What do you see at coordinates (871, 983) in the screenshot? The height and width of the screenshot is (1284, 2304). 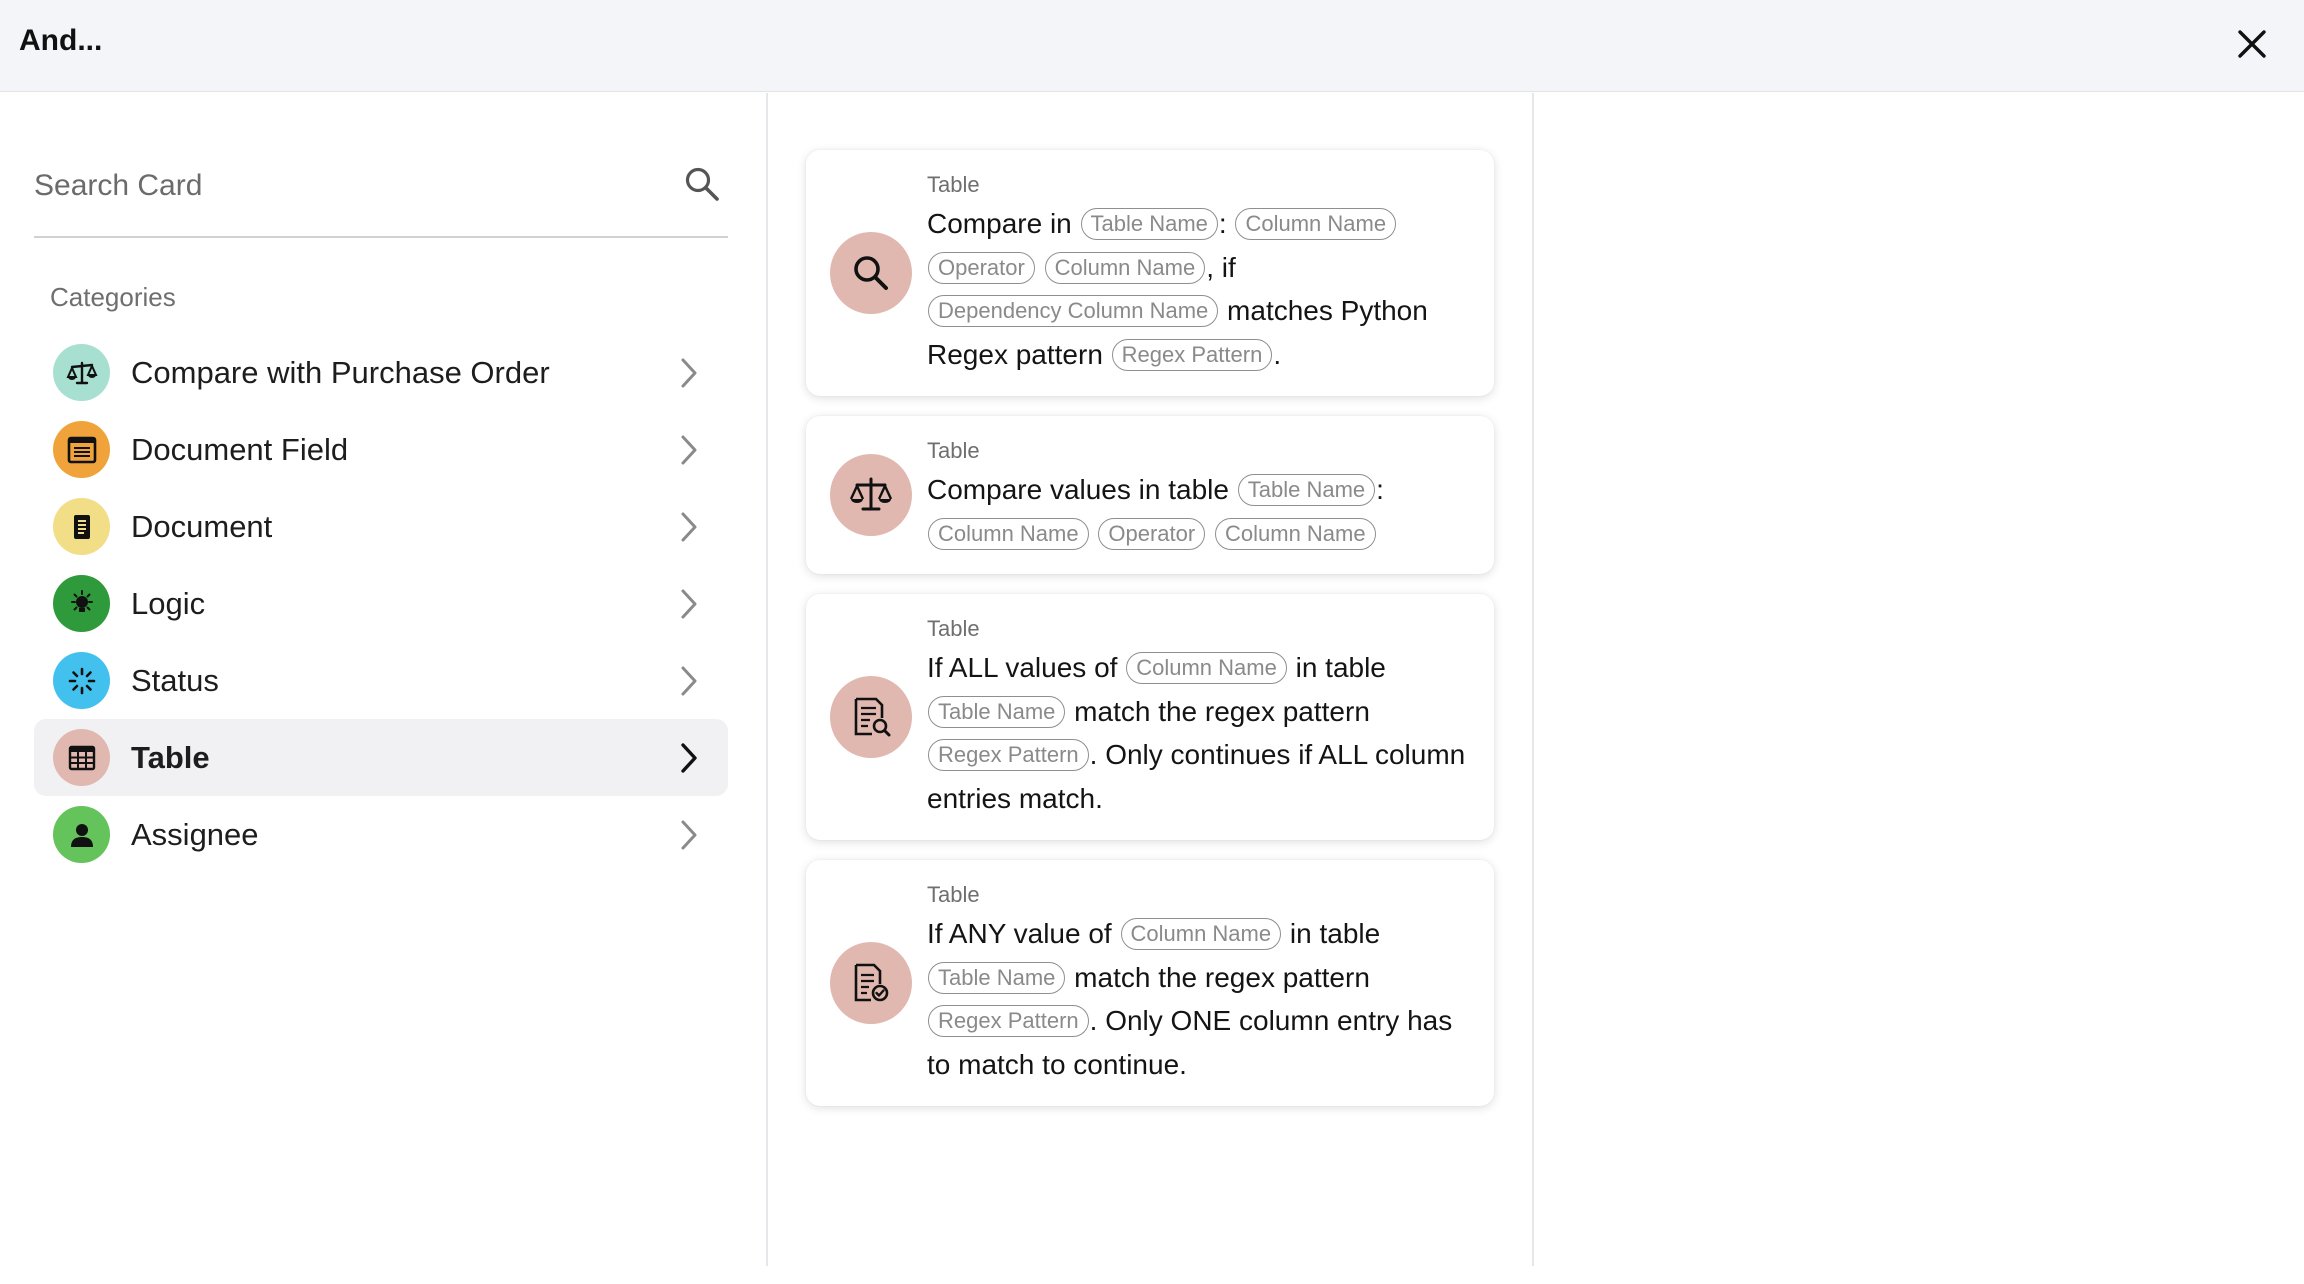 I see `document-check-icon` at bounding box center [871, 983].